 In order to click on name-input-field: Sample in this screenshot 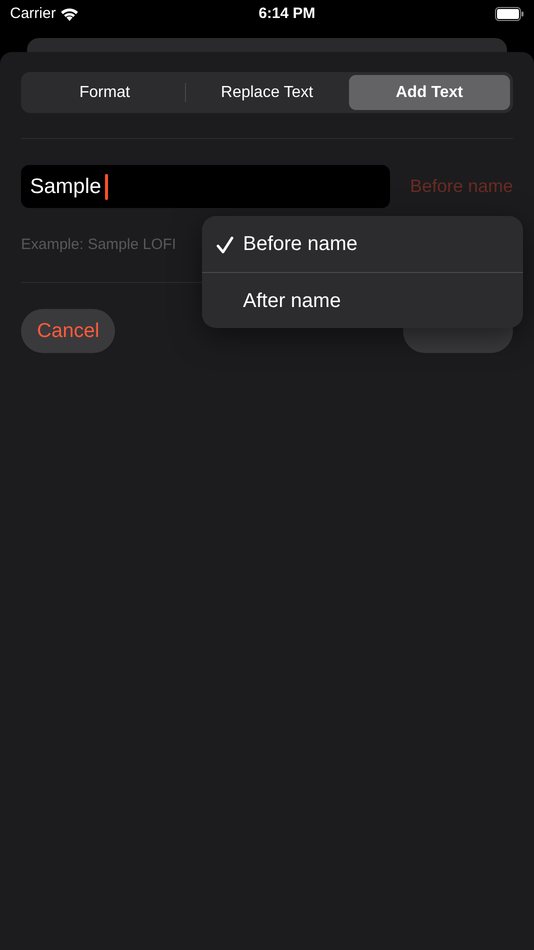, I will do `click(205, 186)`.